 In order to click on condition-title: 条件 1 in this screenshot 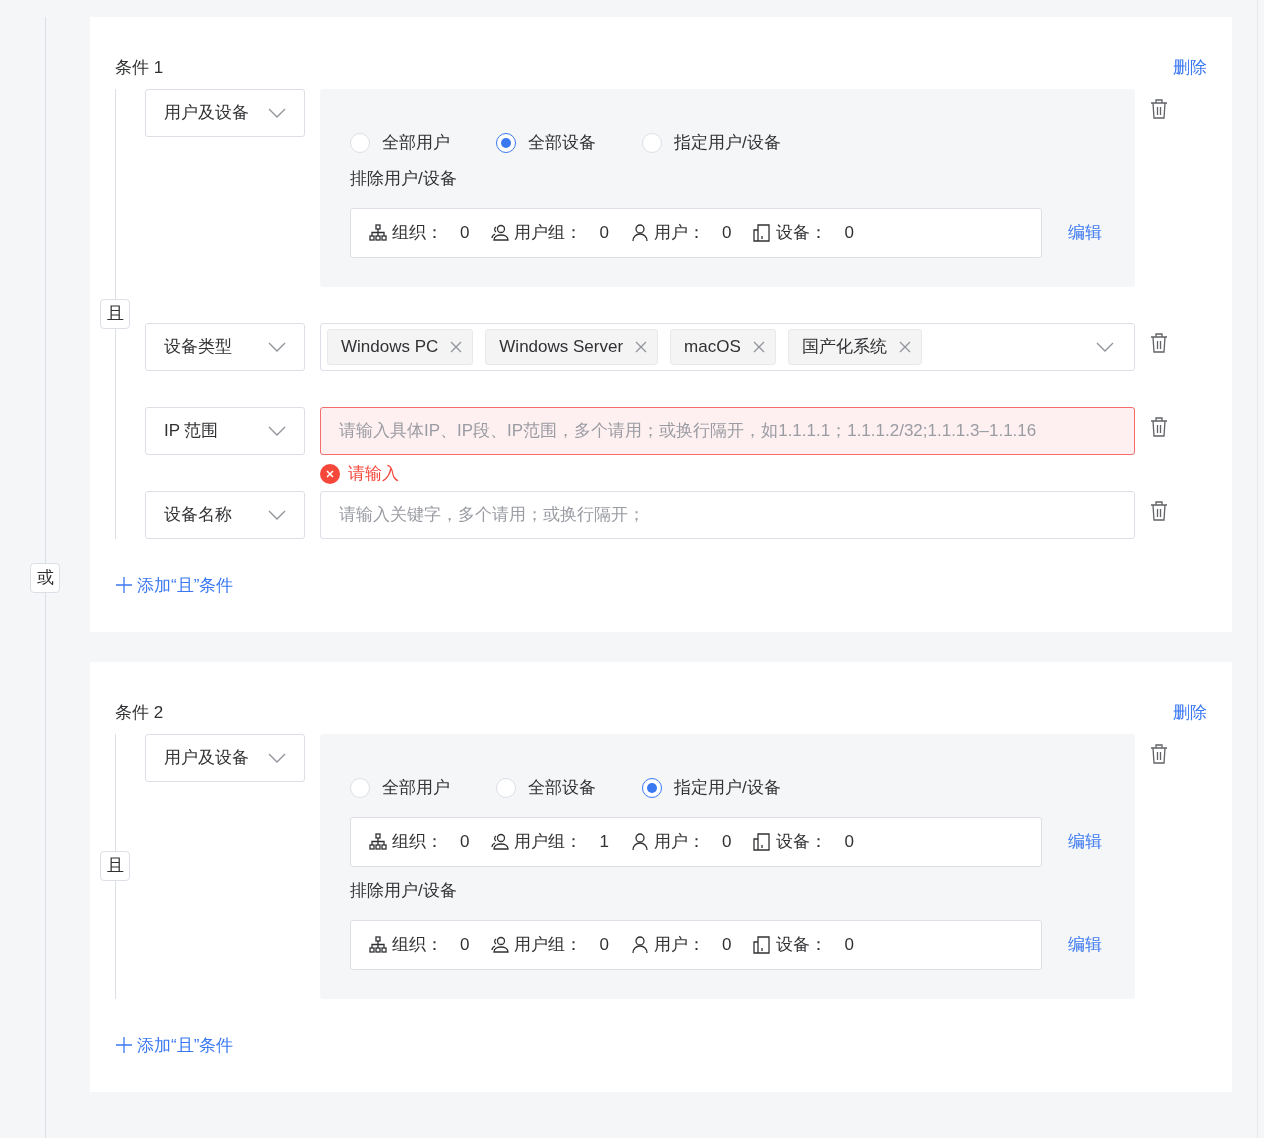, I will do `click(139, 67)`.